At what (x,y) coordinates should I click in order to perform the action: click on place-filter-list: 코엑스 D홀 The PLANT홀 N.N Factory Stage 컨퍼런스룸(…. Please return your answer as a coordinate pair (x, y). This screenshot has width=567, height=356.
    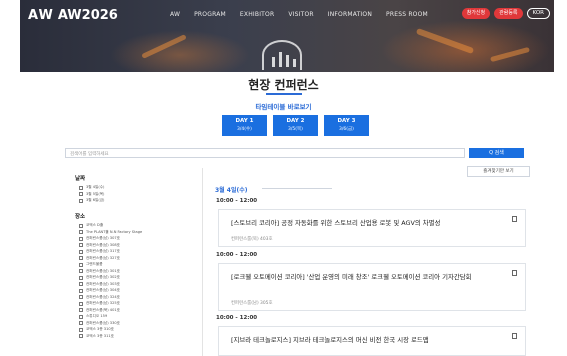
    Looking at the image, I should click on (133, 281).